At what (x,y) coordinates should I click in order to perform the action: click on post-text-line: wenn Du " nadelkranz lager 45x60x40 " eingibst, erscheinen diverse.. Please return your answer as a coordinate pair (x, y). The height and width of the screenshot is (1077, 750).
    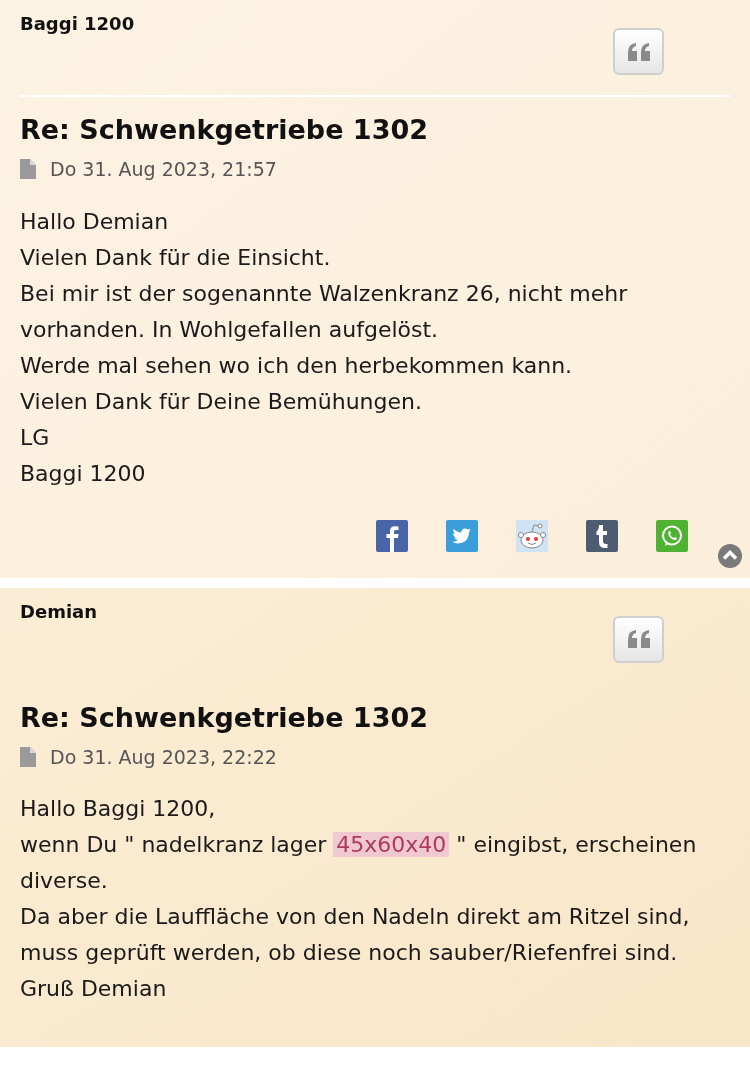
    Looking at the image, I should click on (359, 863).